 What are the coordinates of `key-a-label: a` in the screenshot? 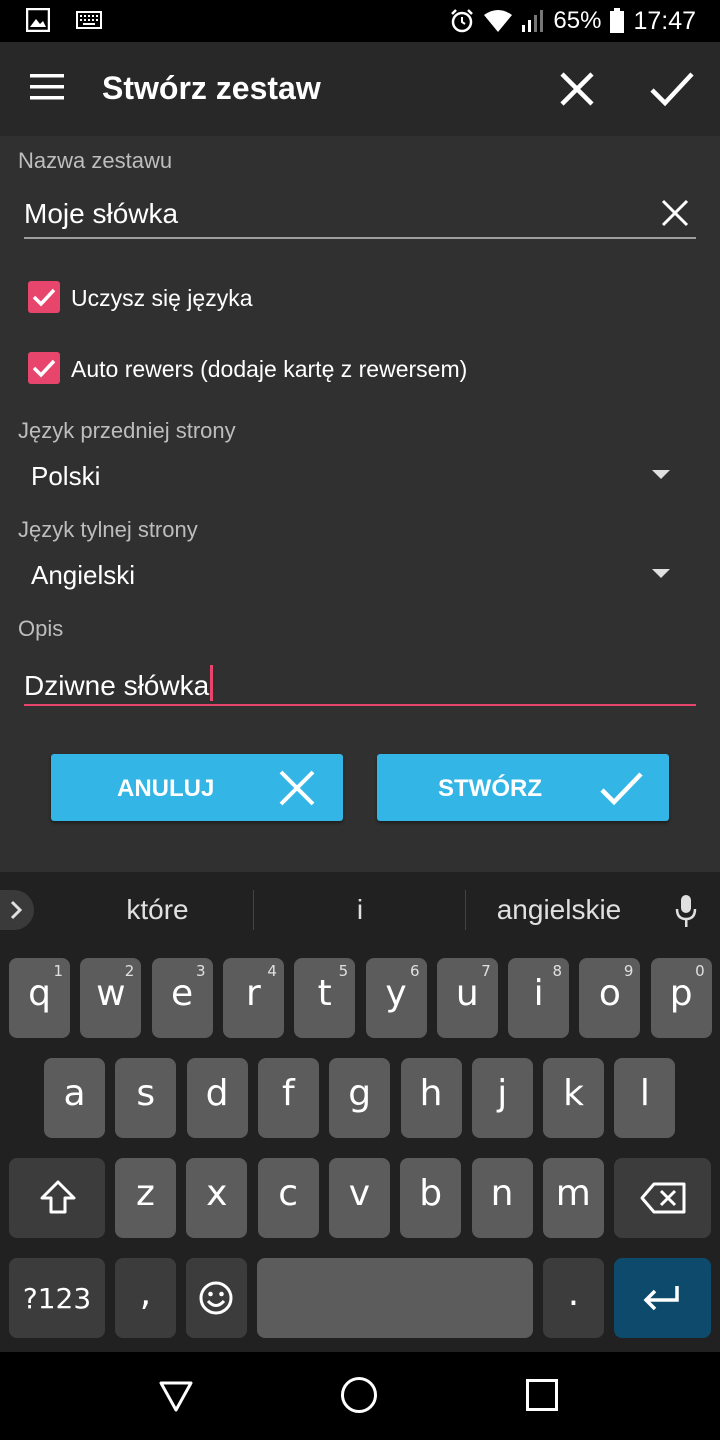 It's located at (74, 1093).